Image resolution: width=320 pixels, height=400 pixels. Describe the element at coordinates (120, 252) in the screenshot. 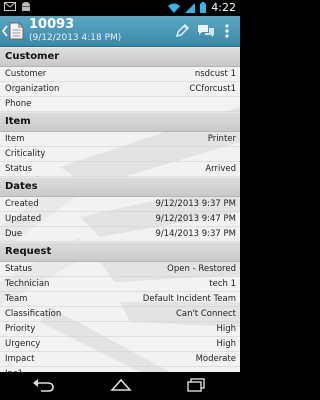

I see `section-header-request: Request` at that location.